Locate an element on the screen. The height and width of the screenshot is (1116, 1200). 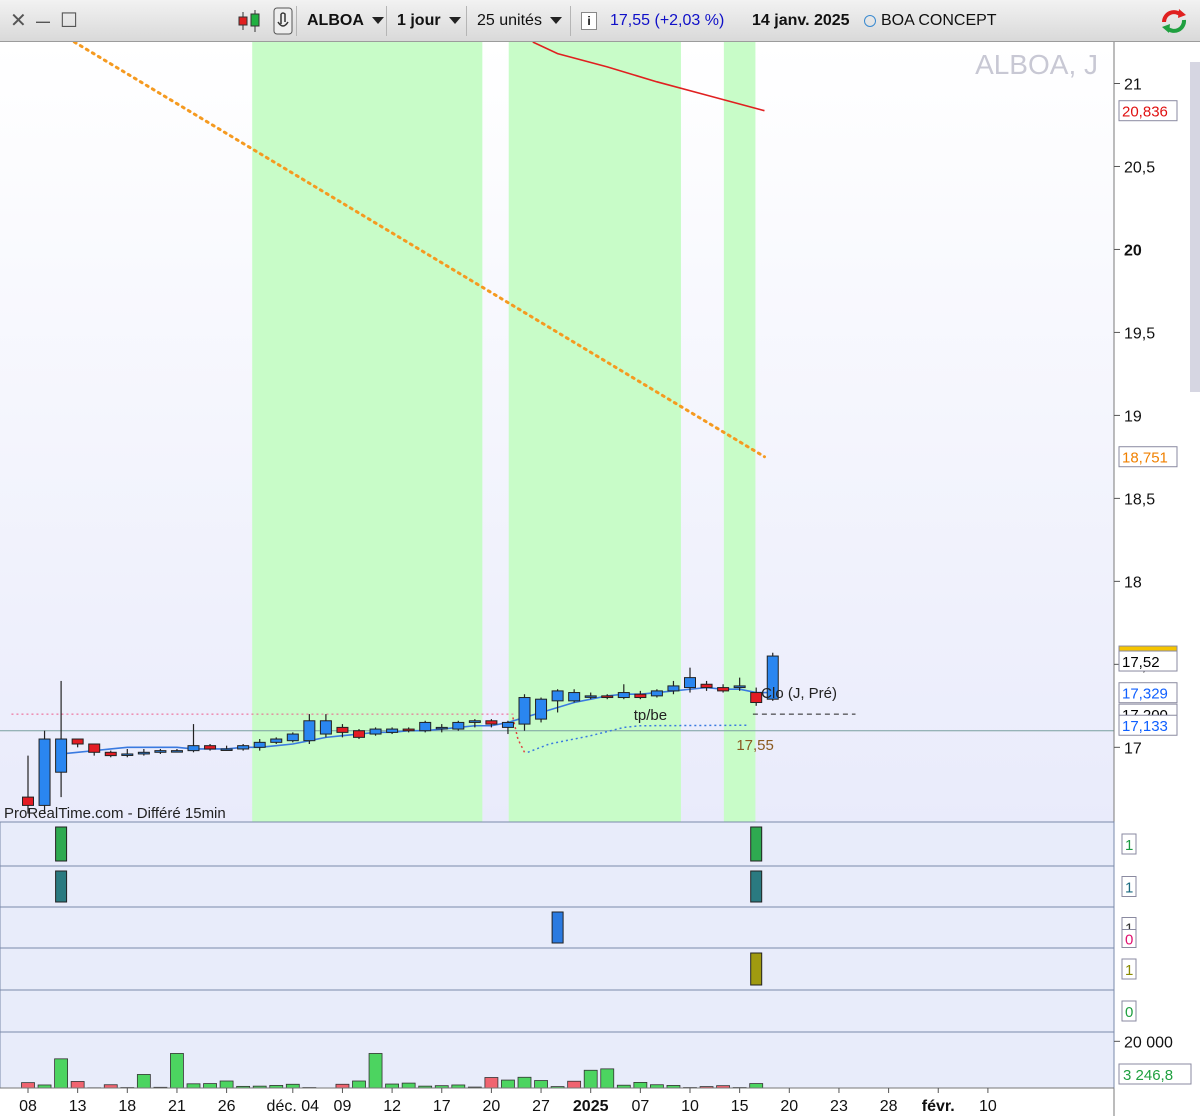
company-name: BOA CONCEPT is located at coordinates (930, 21).